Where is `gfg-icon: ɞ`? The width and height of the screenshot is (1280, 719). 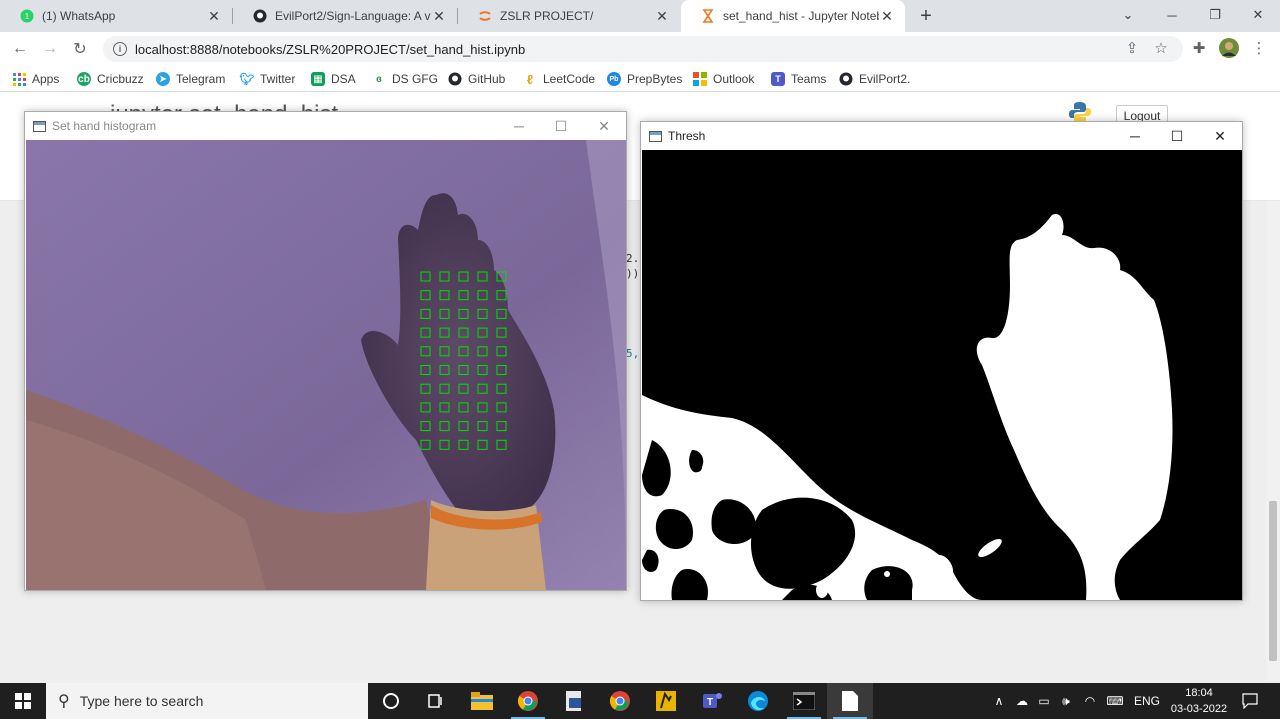
gfg-icon: ɞ is located at coordinates (379, 79).